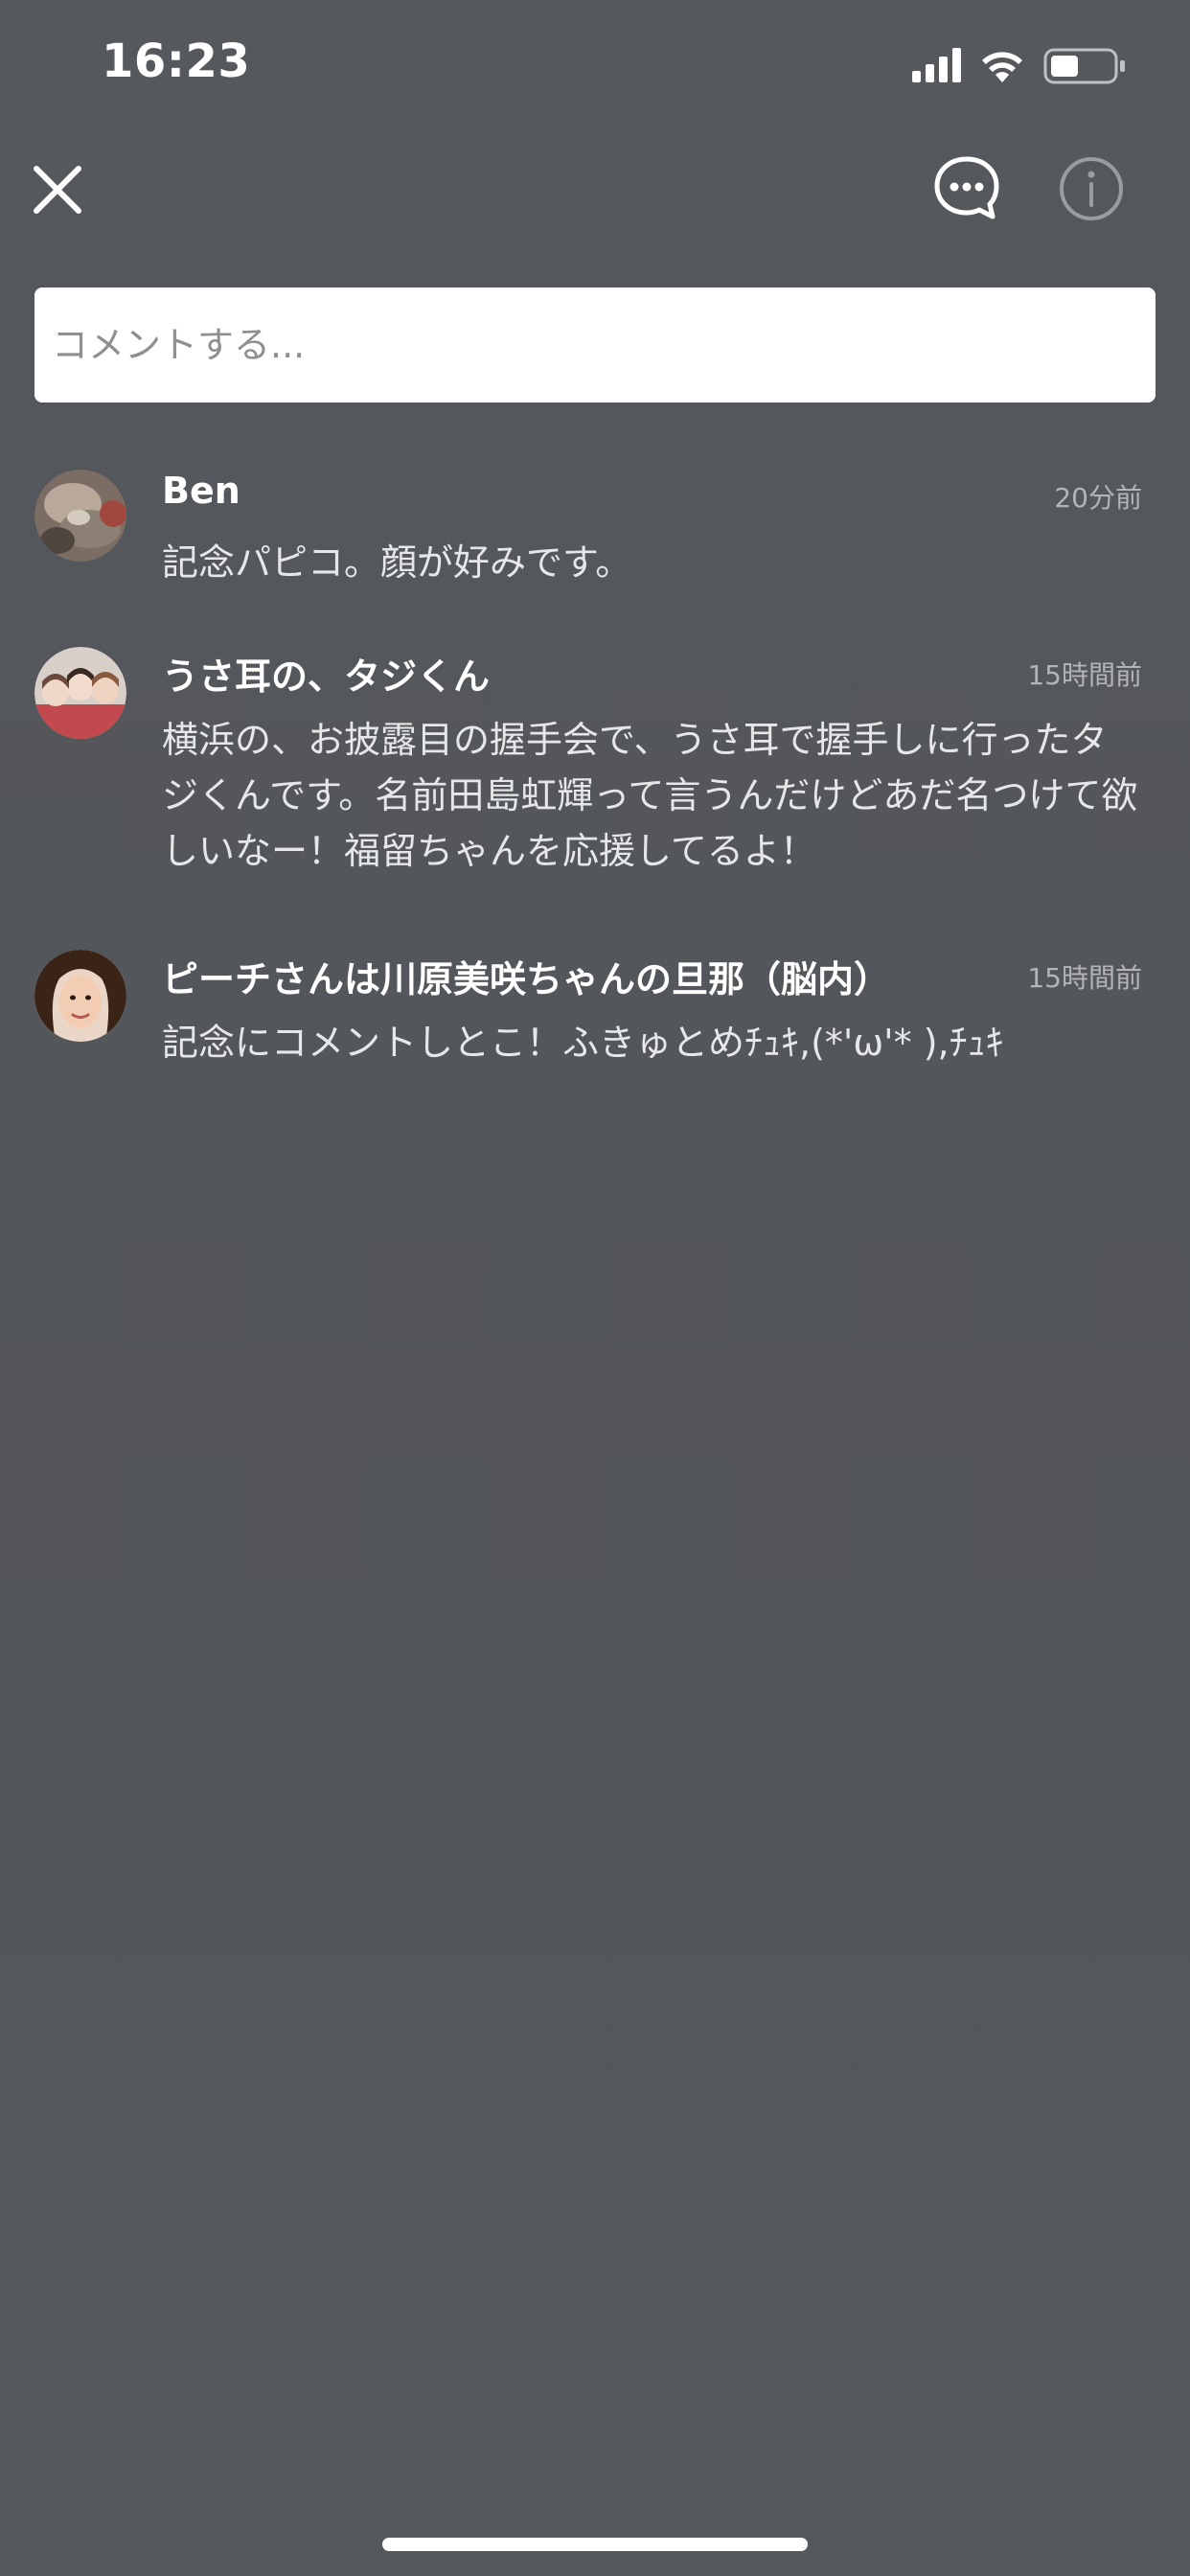 This screenshot has width=1190, height=2576. I want to click on cellular-signal-icon, so click(936, 65).